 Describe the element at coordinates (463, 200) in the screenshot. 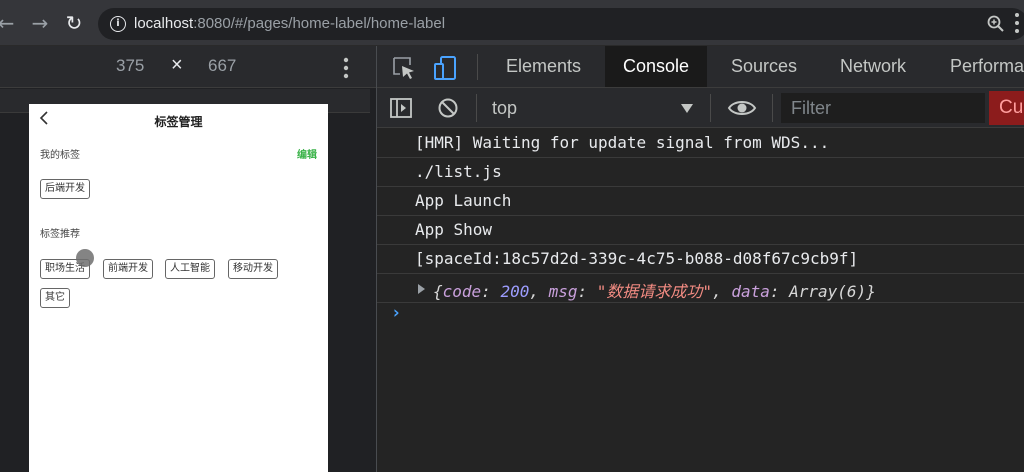

I see `log-text: App Launch` at that location.